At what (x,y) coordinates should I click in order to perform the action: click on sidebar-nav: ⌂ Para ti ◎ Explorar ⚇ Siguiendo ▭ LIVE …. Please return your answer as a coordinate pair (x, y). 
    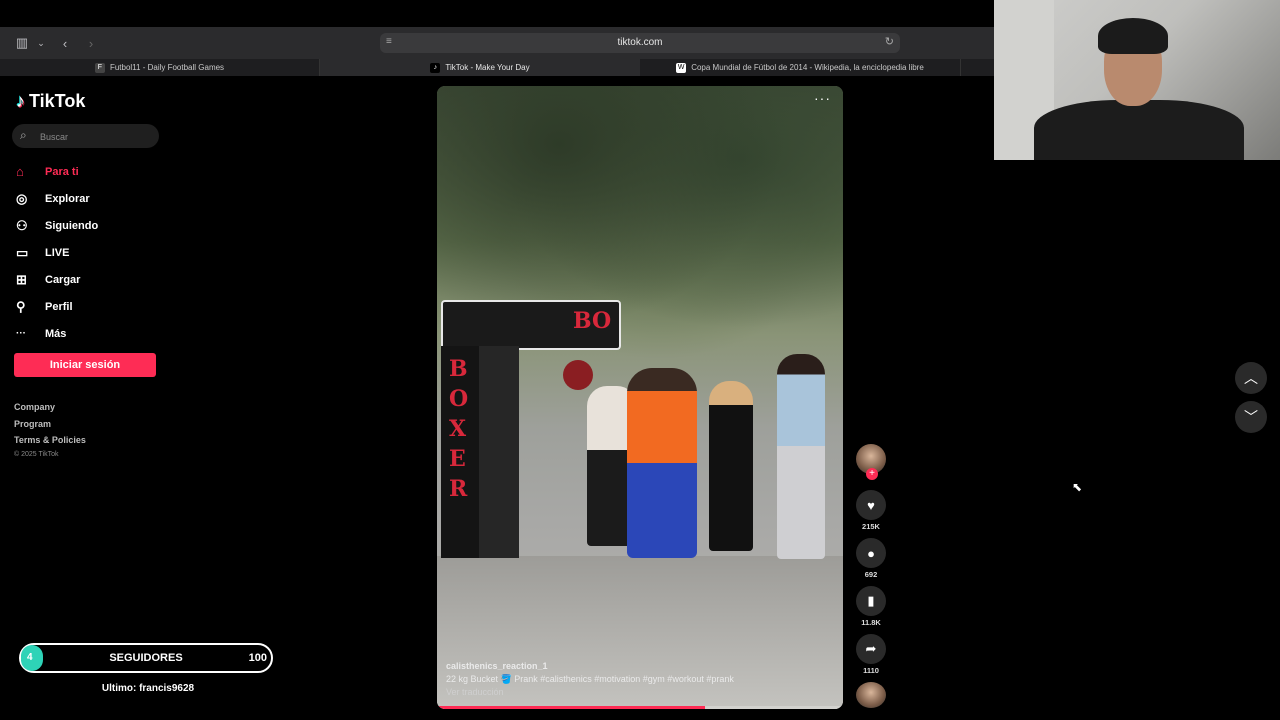
    Looking at the image, I should click on (96, 252).